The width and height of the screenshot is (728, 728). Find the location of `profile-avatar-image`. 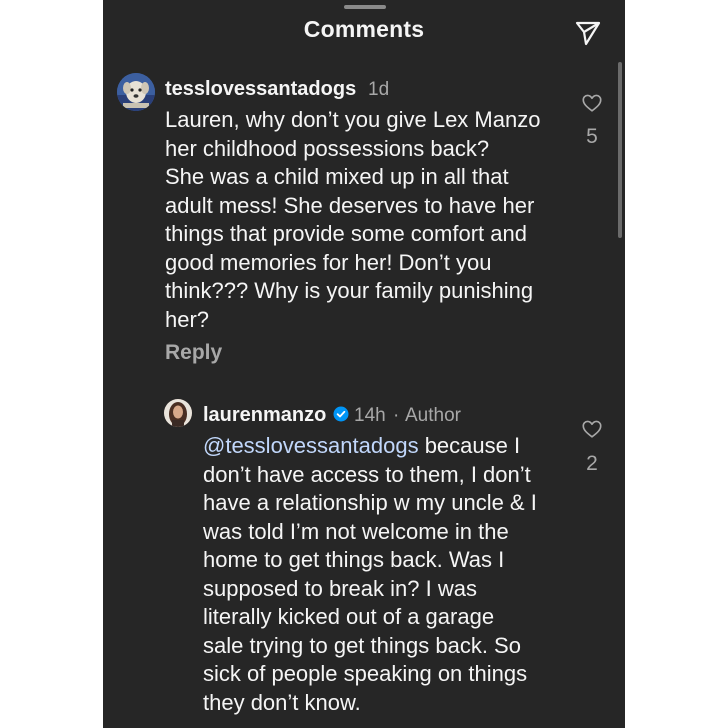

profile-avatar-image is located at coordinates (178, 413).